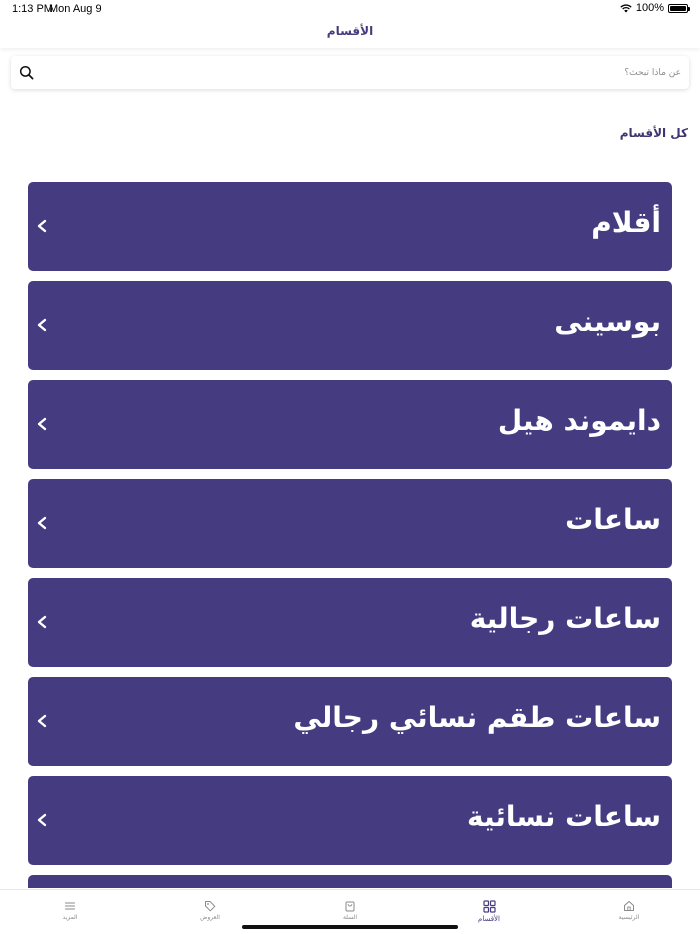 This screenshot has width=700, height=934. Describe the element at coordinates (70, 906) in the screenshot. I see `menu-icon` at that location.